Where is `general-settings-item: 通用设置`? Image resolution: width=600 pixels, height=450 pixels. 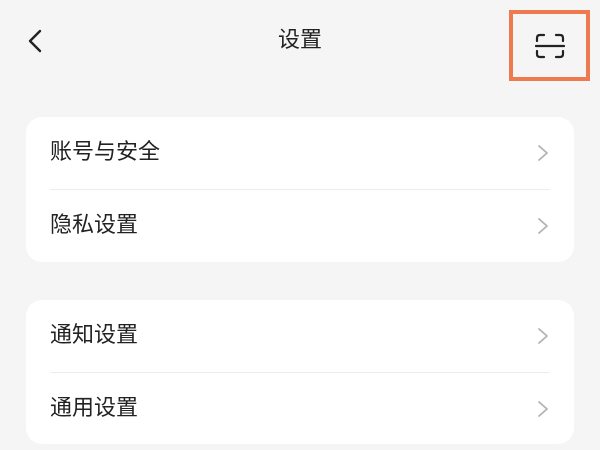 general-settings-item: 通用设置 is located at coordinates (300, 409).